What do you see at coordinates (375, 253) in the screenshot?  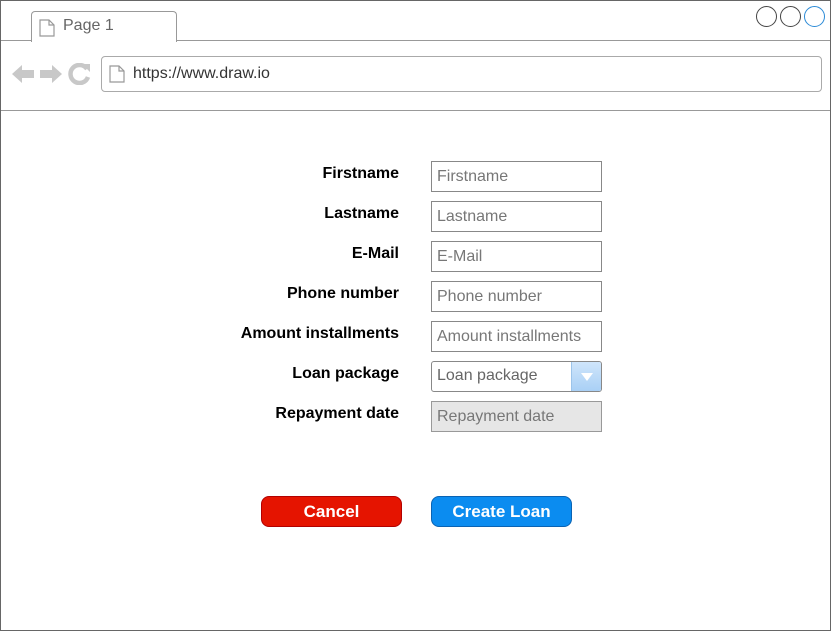 I see `email-label: E-Mail` at bounding box center [375, 253].